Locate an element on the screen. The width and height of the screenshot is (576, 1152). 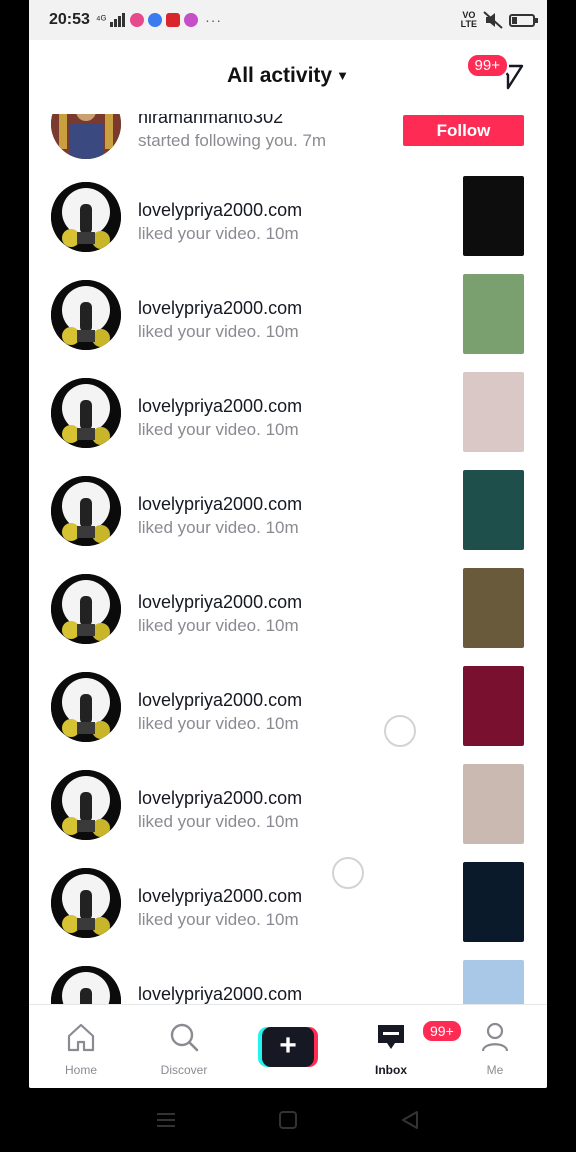
nav-inbox: Inbox is located at coordinates (391, 1046).